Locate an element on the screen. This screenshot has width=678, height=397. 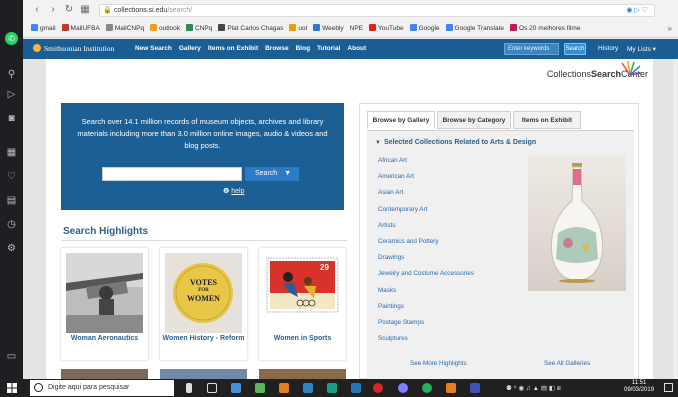
vlc-icon is located at coordinates (284, 388).